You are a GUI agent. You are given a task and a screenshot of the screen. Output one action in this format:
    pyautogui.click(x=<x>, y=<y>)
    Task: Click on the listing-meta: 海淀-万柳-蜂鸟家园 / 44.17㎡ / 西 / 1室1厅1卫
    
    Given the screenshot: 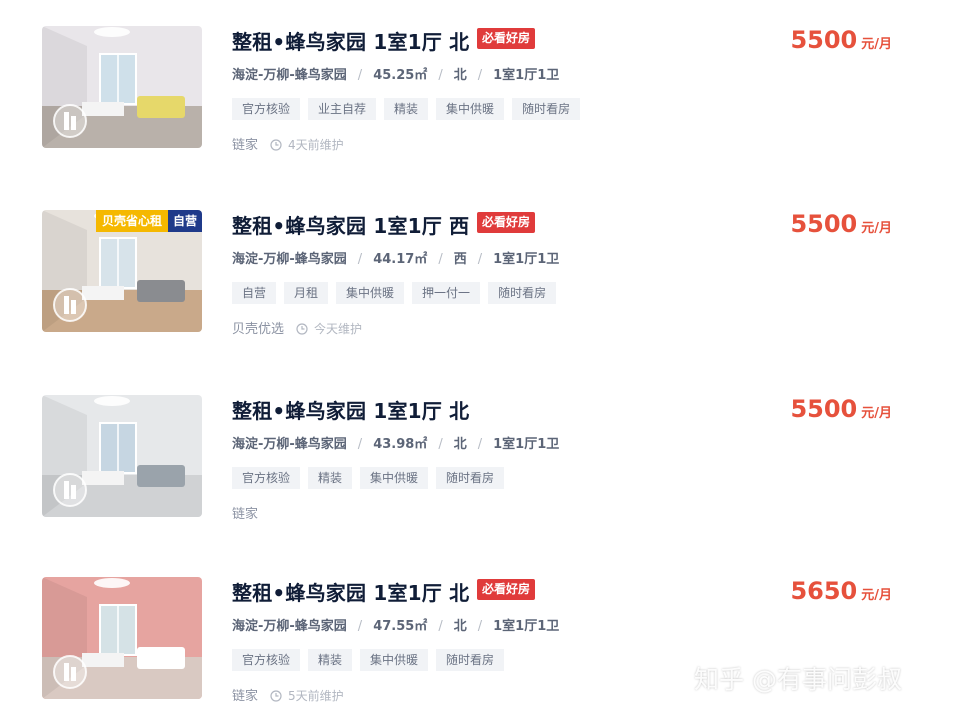 What is the action you would take?
    pyautogui.click(x=395, y=257)
    